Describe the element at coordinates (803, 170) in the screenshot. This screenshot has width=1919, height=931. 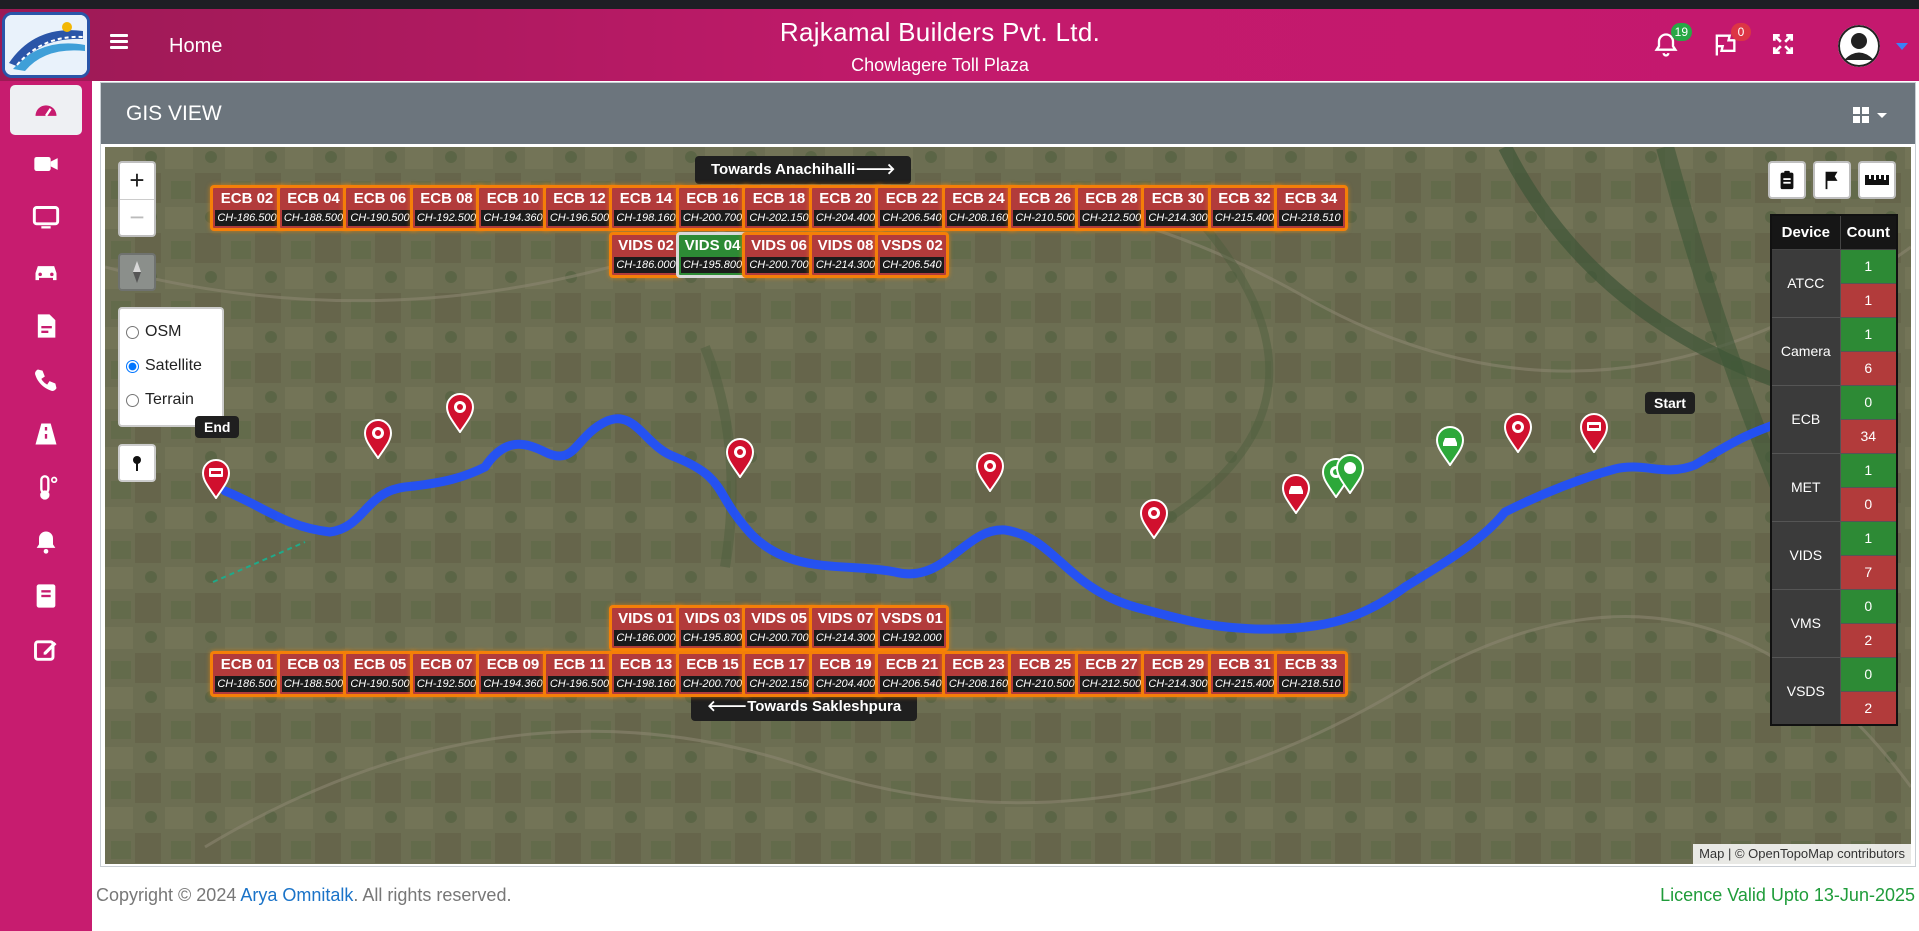
I see `towards-anachihalli-label: Towards Anachihalli🡒` at that location.